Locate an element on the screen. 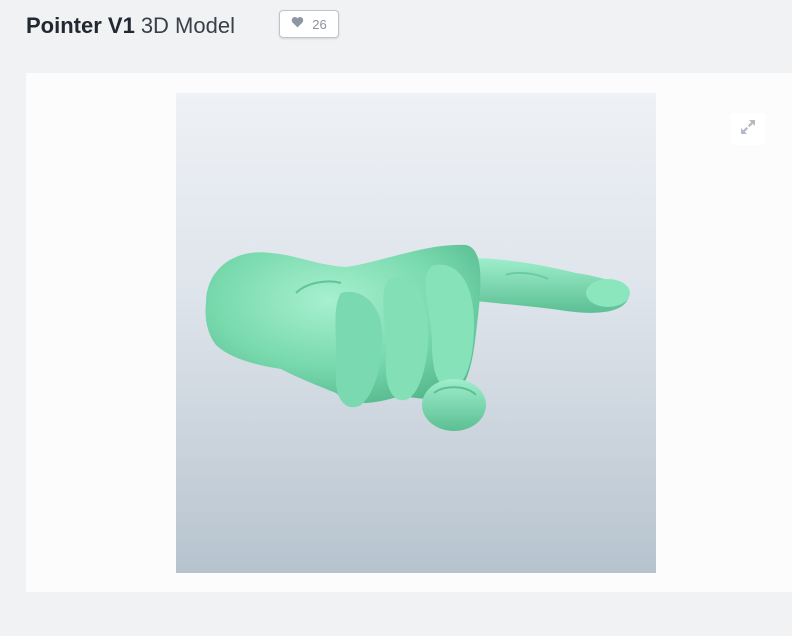 Image resolution: width=792 pixels, height=636 pixels. fullscreen-button is located at coordinates (748, 129).